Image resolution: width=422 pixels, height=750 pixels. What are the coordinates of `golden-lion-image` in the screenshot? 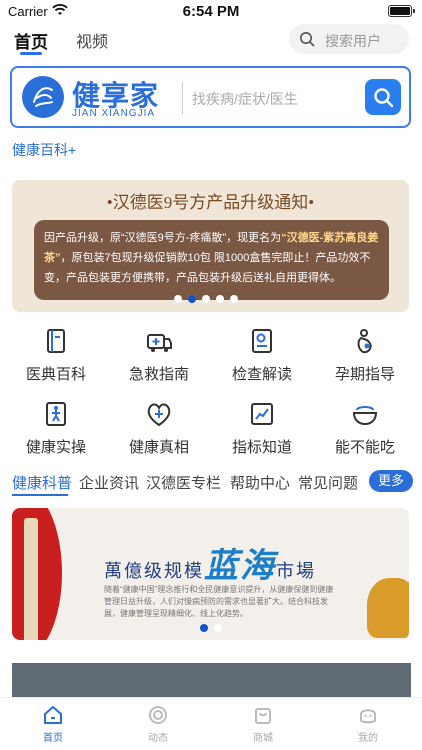 It's located at (388, 608).